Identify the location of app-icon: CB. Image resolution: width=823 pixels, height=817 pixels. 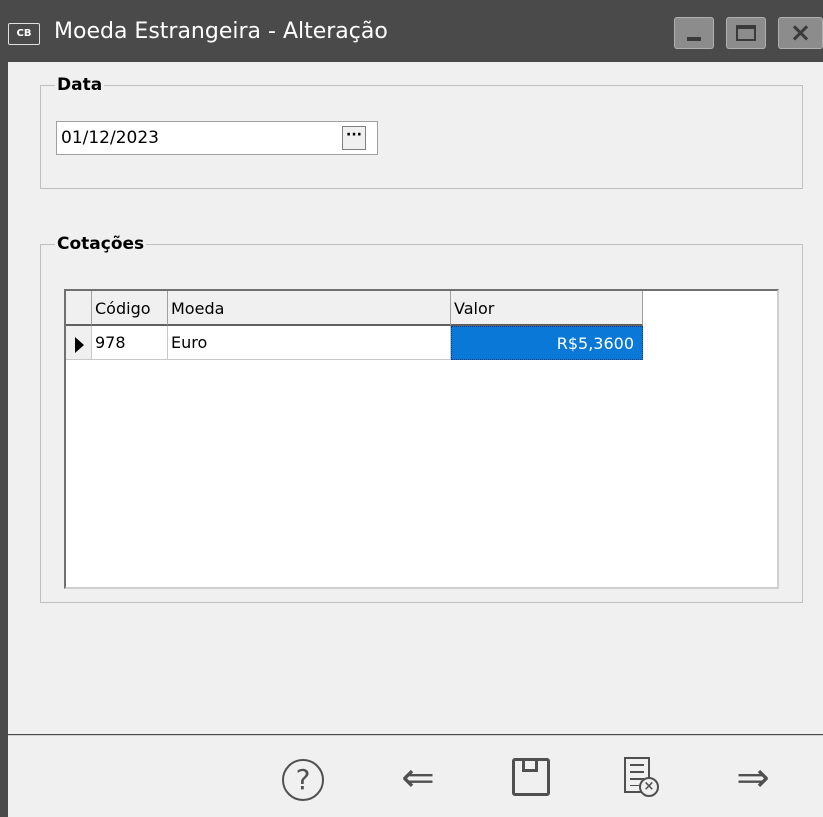
(24, 34).